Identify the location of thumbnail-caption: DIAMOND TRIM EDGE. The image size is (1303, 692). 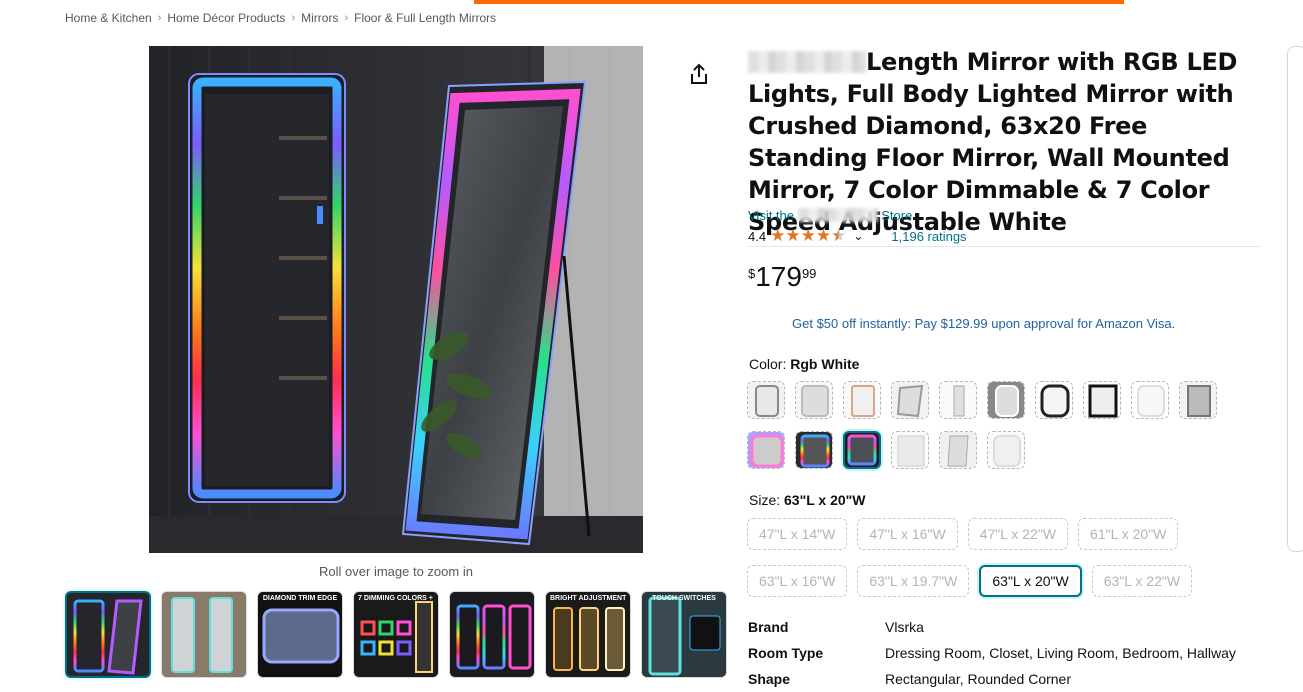
(300, 598).